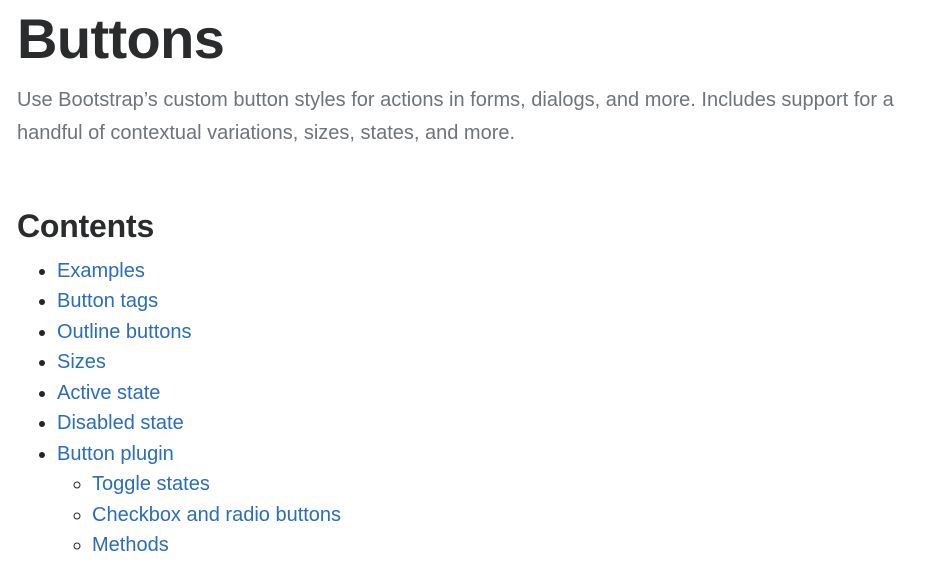 Image resolution: width=947 pixels, height=561 pixels. Describe the element at coordinates (86, 225) in the screenshot. I see `contents-heading: Contents` at that location.